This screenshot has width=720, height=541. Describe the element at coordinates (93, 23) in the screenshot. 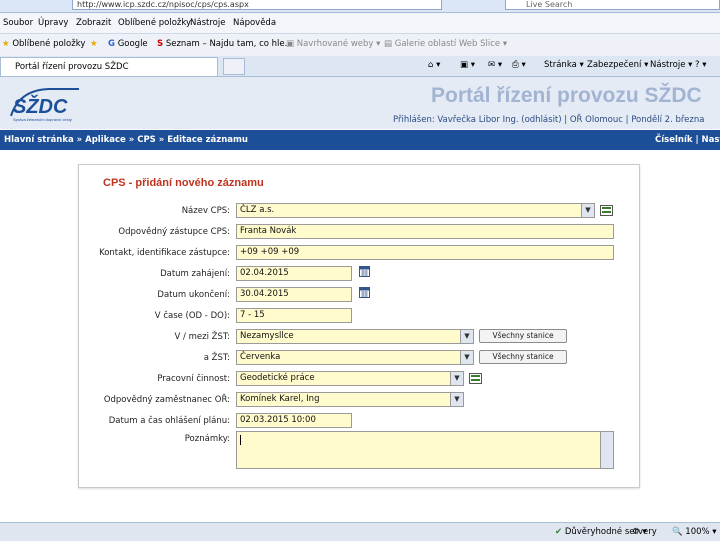

I see `menu-view: Zobrazit` at that location.